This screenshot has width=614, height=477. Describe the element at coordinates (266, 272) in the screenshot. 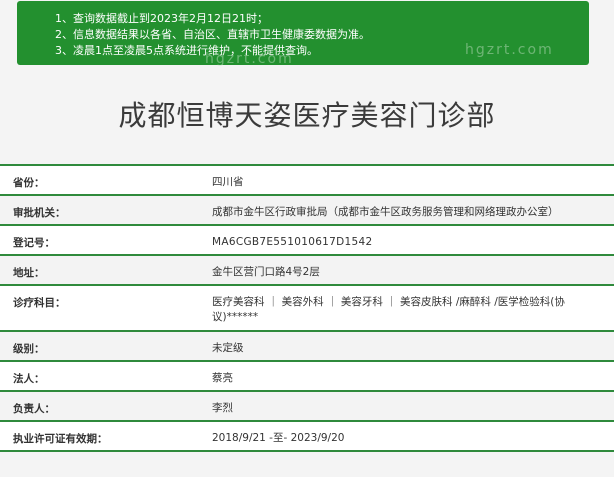

I see `row-value: 金牛区营门口路4号2层` at that location.